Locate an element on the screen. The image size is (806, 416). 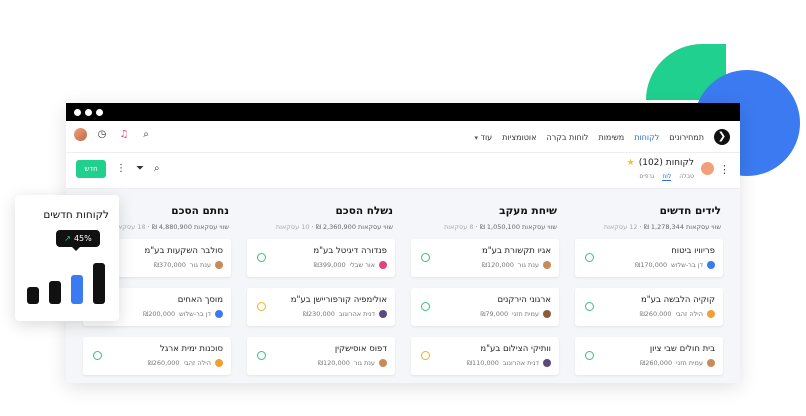
deal-card: וותיקי הצילום בע"מ דנית אהרונוב ₪110,000 is located at coordinates (485, 356).